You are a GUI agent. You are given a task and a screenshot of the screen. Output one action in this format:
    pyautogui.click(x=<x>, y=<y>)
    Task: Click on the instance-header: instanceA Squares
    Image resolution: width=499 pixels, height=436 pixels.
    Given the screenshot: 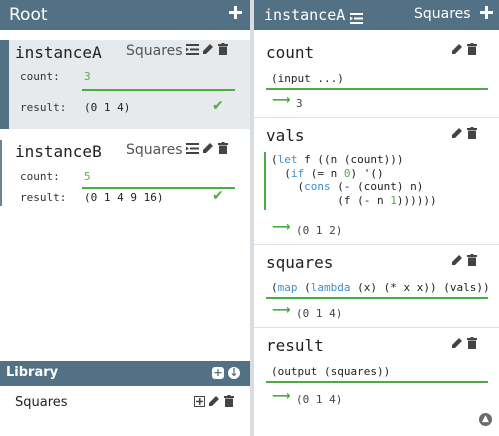 What is the action you would take?
    pyautogui.click(x=376, y=15)
    